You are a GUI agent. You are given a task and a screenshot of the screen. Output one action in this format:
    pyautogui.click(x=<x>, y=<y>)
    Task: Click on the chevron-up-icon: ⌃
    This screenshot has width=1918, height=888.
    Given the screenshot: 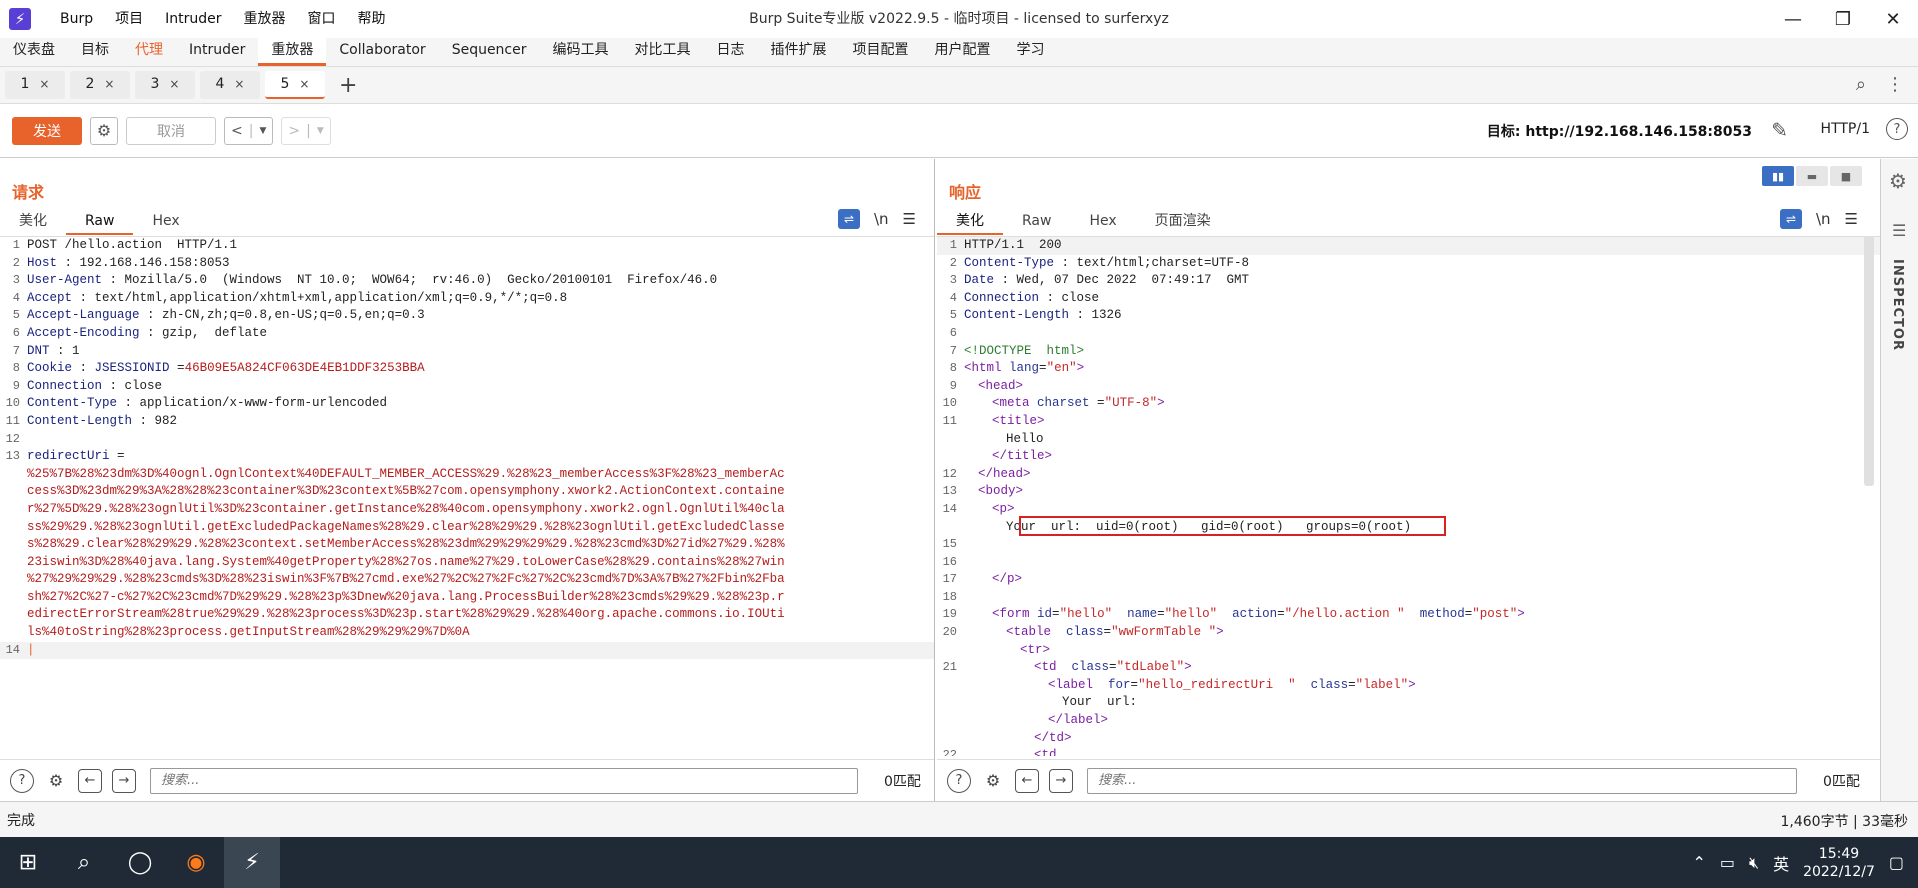 What is the action you would take?
    pyautogui.click(x=1698, y=862)
    